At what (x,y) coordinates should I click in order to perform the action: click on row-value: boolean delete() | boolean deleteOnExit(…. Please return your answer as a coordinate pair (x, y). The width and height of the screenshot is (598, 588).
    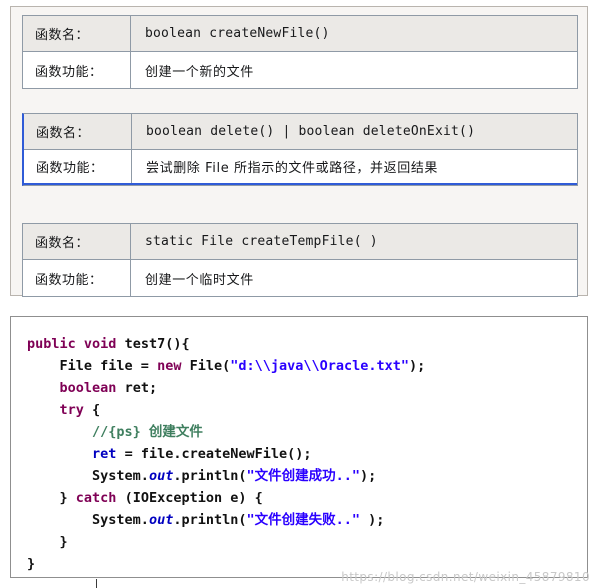
    Looking at the image, I should click on (311, 131).